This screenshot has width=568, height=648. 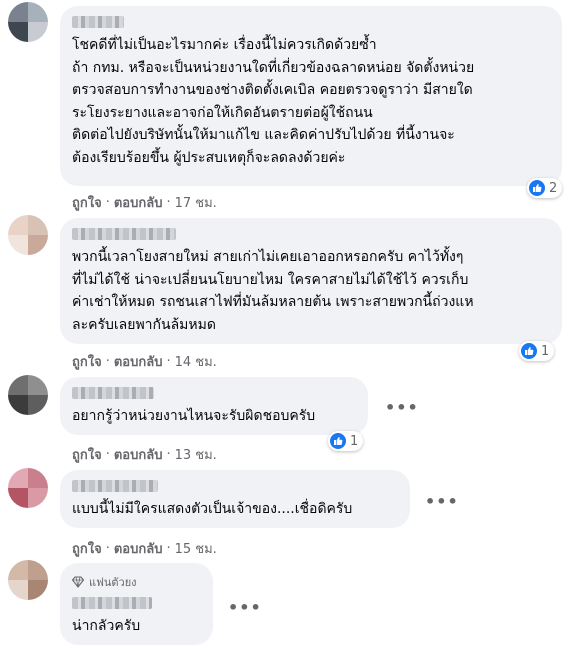 I want to click on comment-bubble: แฟนตัวยง น่ากลัวครับ, so click(x=136, y=604).